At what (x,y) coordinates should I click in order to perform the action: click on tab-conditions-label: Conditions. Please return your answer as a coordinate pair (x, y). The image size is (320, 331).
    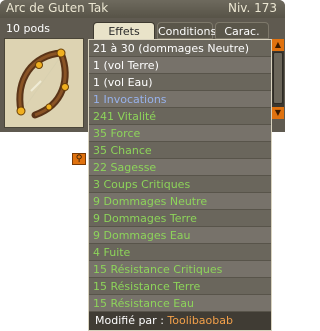
    Looking at the image, I should click on (187, 31).